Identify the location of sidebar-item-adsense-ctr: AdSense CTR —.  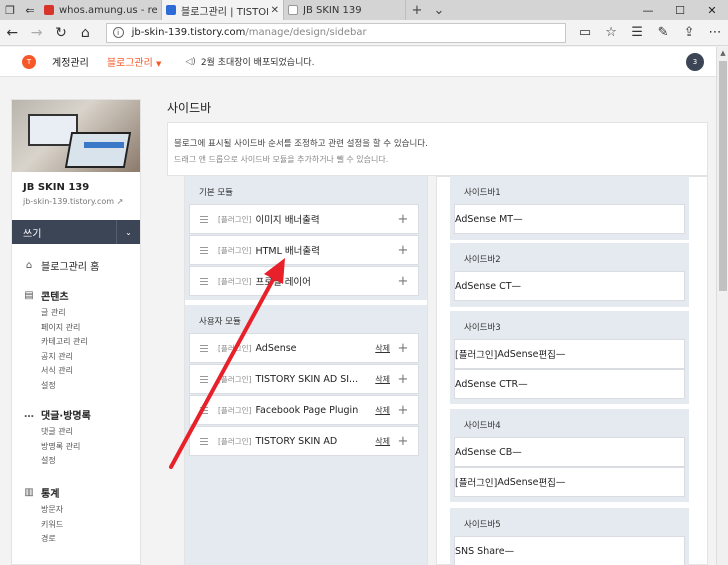
(569, 384).